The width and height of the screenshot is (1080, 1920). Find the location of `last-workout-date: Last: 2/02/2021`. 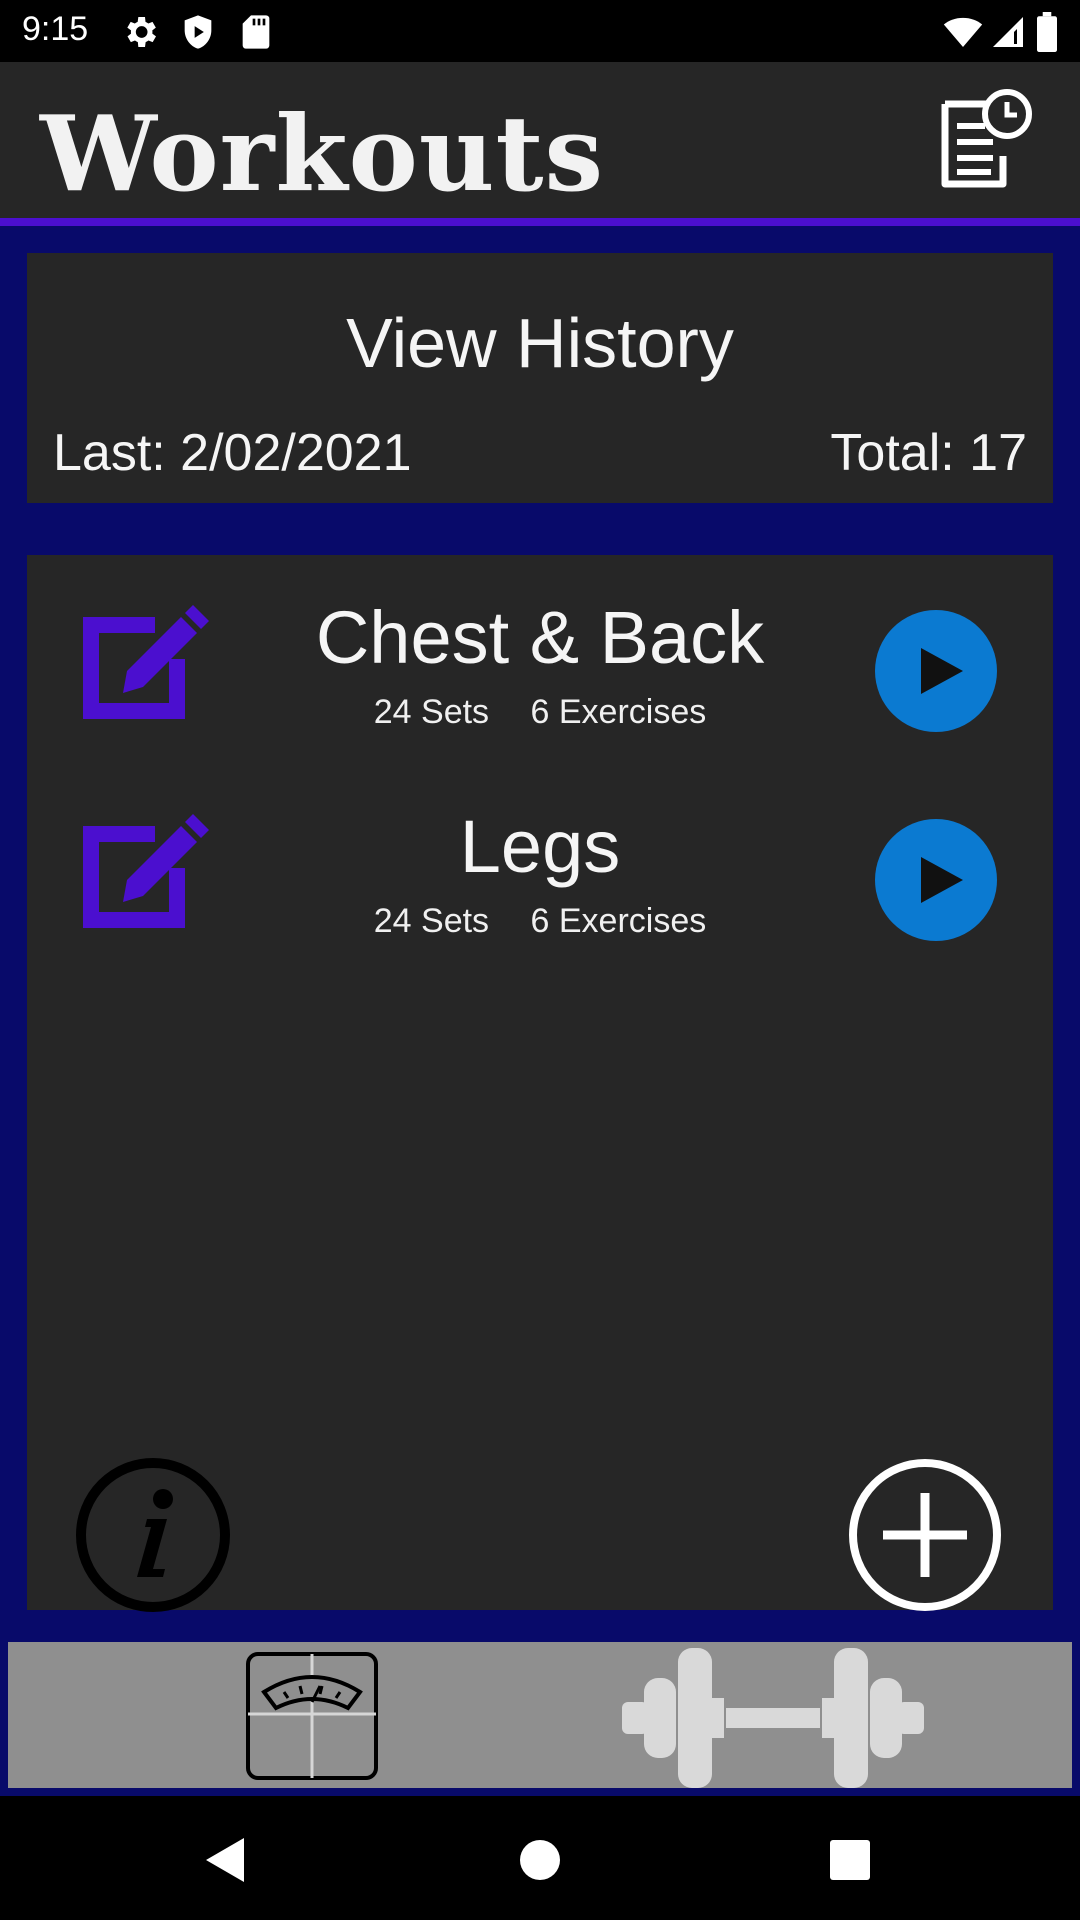

last-workout-date: Last: 2/02/2021 is located at coordinates (232, 453).